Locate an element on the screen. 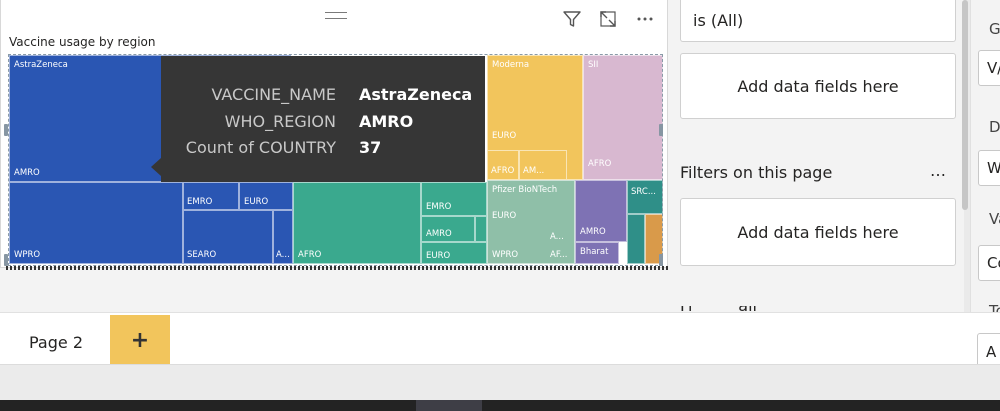  drag-handle-icon is located at coordinates (336, 15).